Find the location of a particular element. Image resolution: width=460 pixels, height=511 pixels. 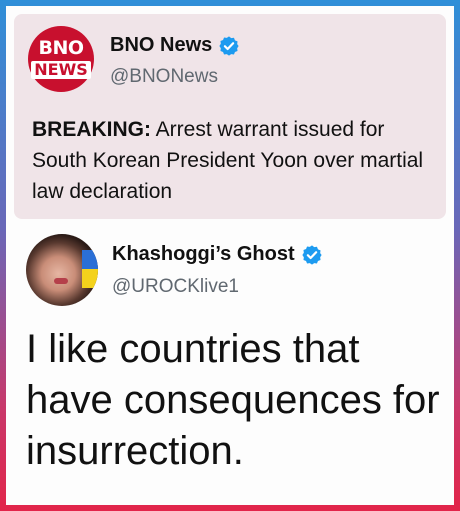

author-display-name: BNO News is located at coordinates (161, 45).